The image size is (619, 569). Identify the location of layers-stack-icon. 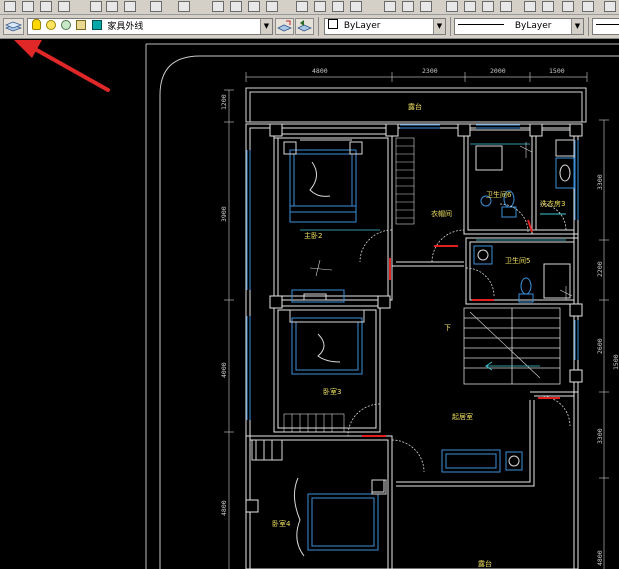
(13, 26).